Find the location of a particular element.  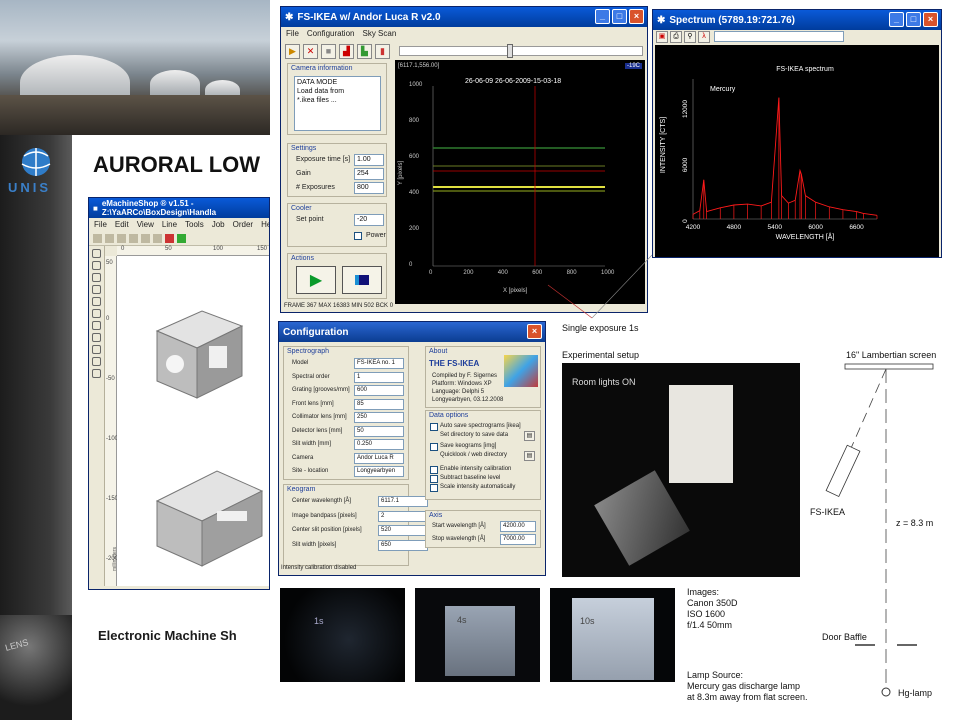

images-line: f/1.4 50mm is located at coordinates (710, 625).